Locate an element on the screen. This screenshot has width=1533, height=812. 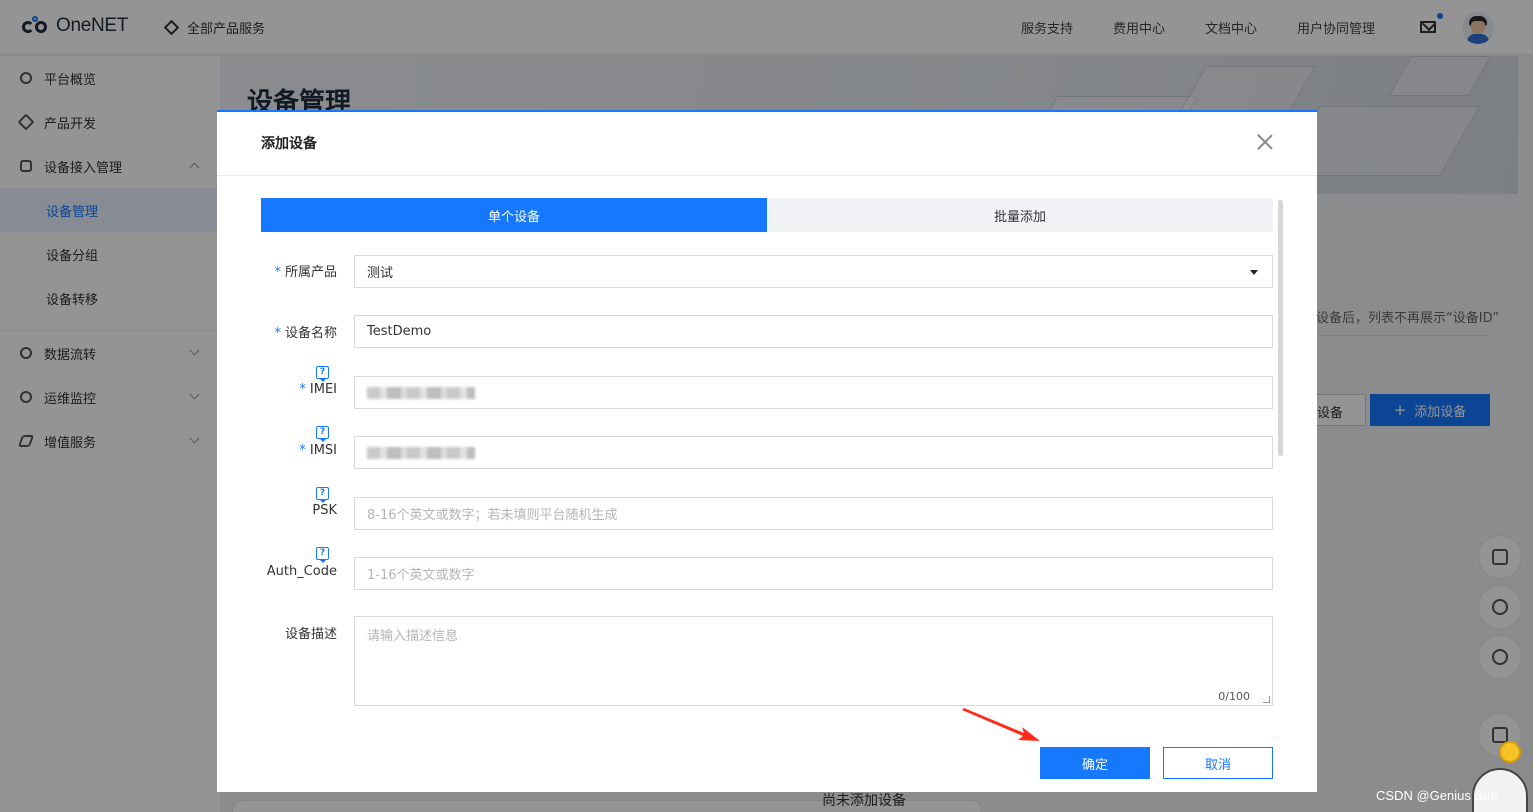
imei-input is located at coordinates (813, 392).